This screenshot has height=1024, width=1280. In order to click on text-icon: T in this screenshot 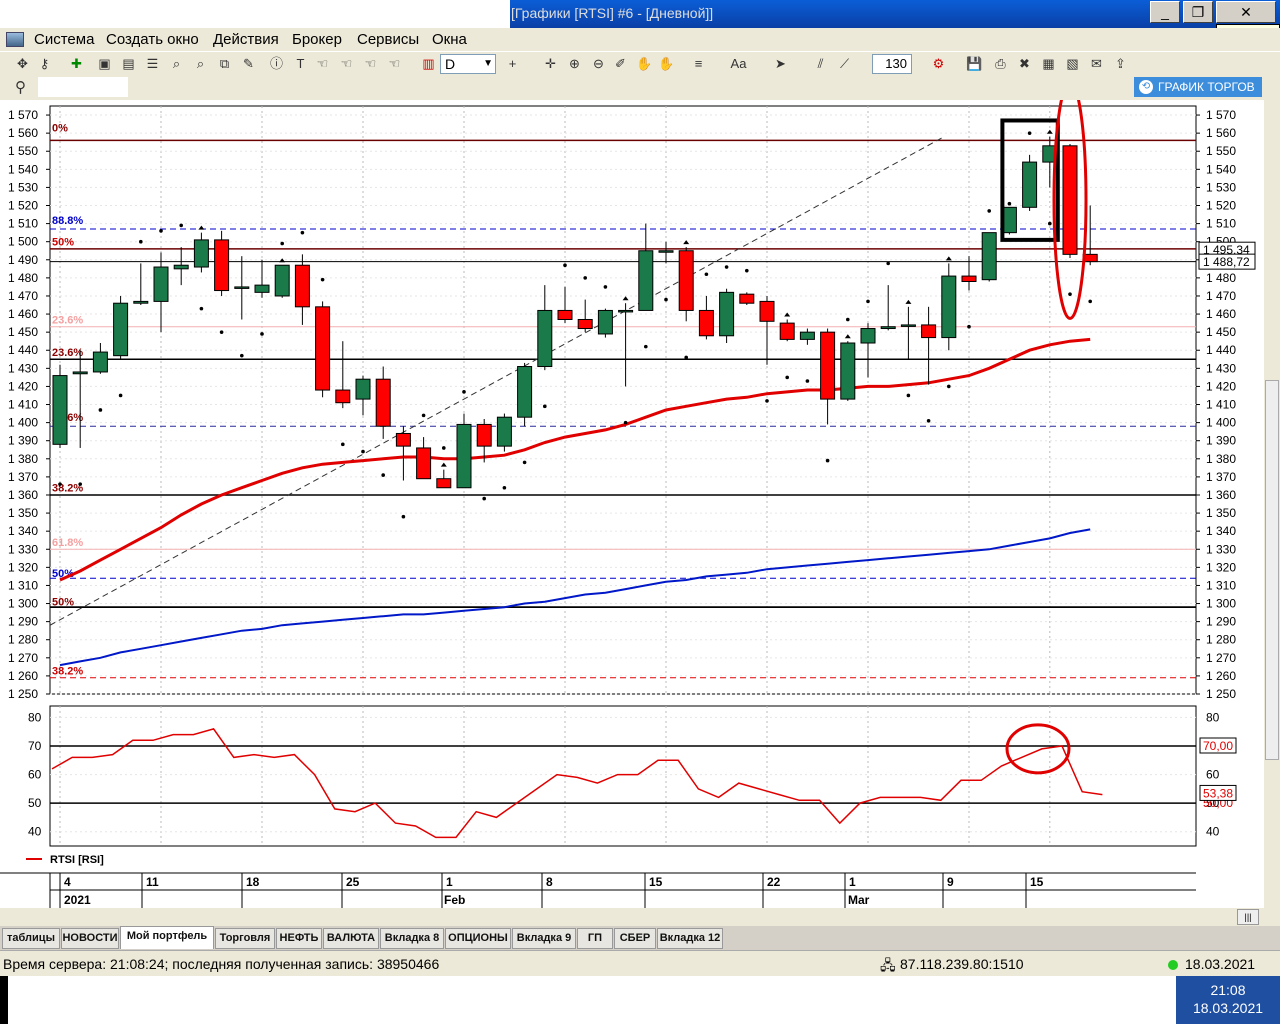, I will do `click(300, 63)`.